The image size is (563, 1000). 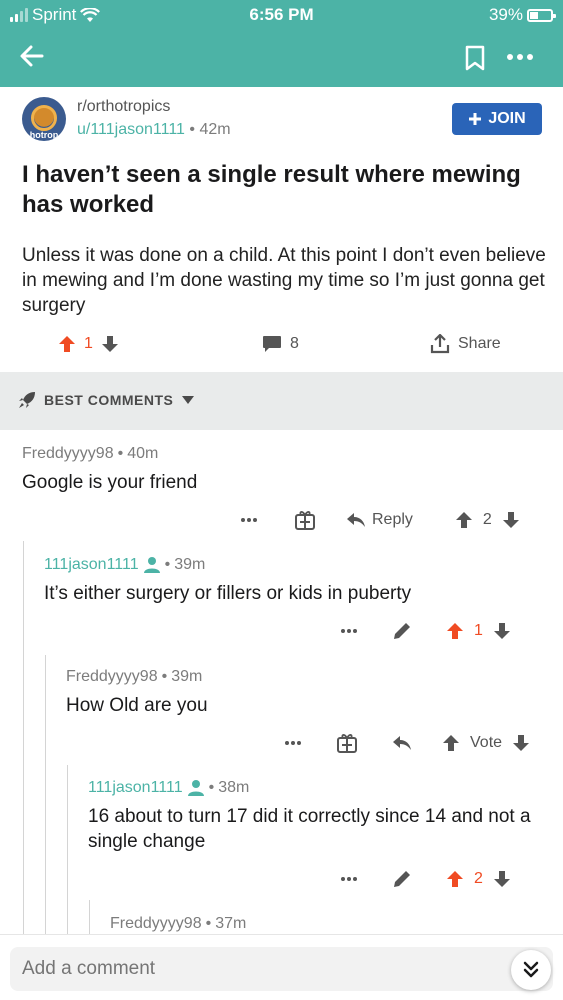 I want to click on post-comments-button: 8, so click(x=280, y=344).